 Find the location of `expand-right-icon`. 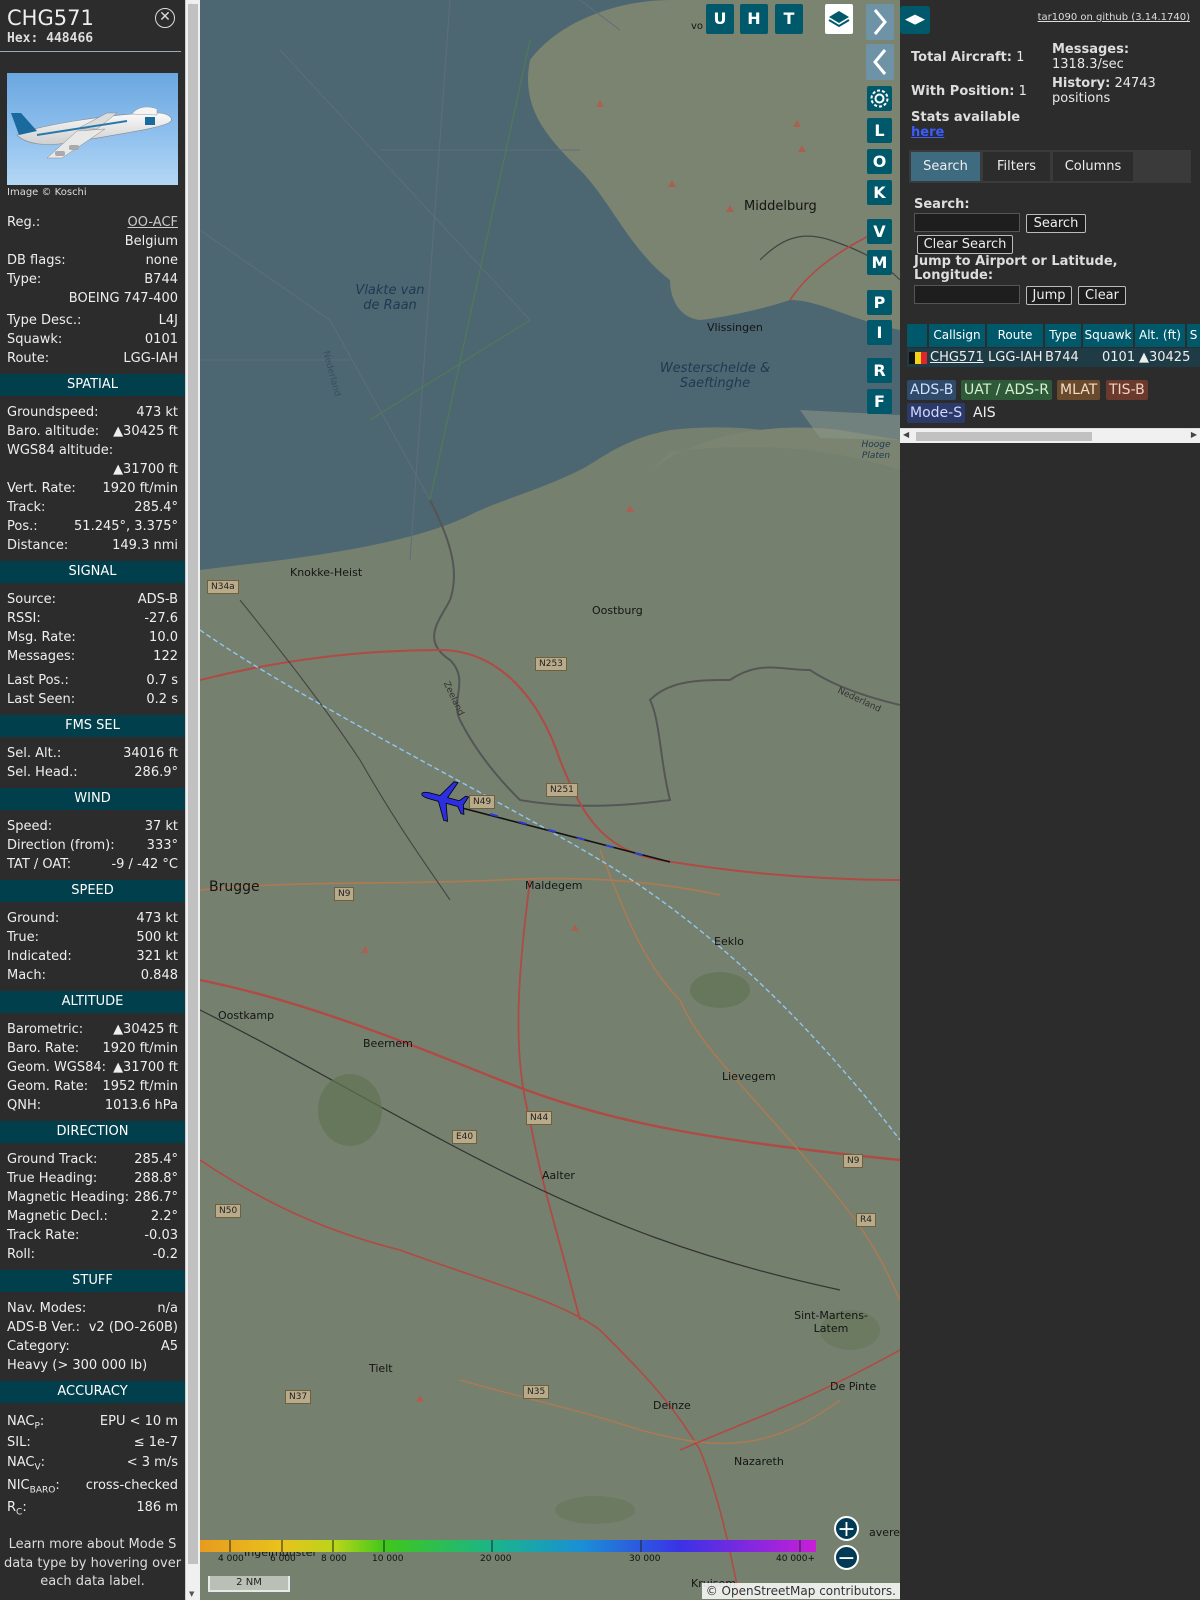

expand-right-icon is located at coordinates (880, 22).